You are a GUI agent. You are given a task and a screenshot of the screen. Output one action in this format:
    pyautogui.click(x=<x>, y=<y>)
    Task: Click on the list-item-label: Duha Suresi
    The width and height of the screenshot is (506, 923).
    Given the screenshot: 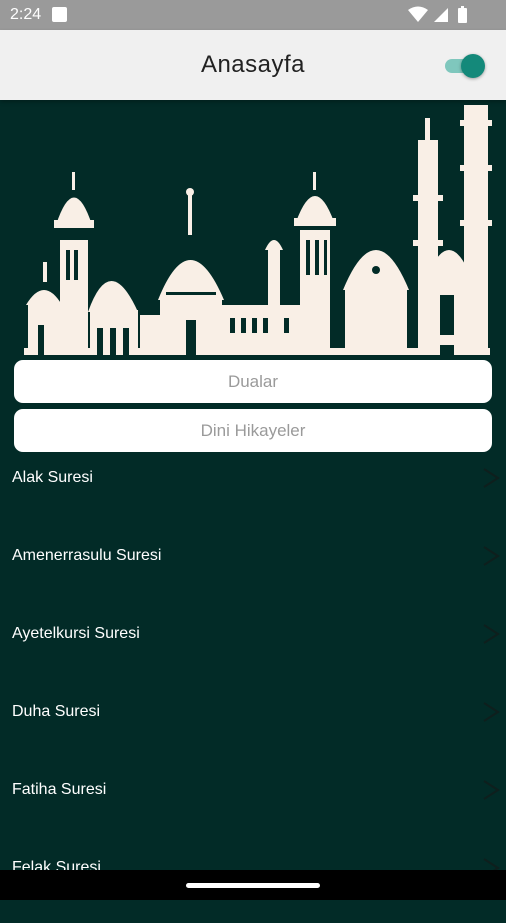 What is the action you would take?
    pyautogui.click(x=56, y=711)
    